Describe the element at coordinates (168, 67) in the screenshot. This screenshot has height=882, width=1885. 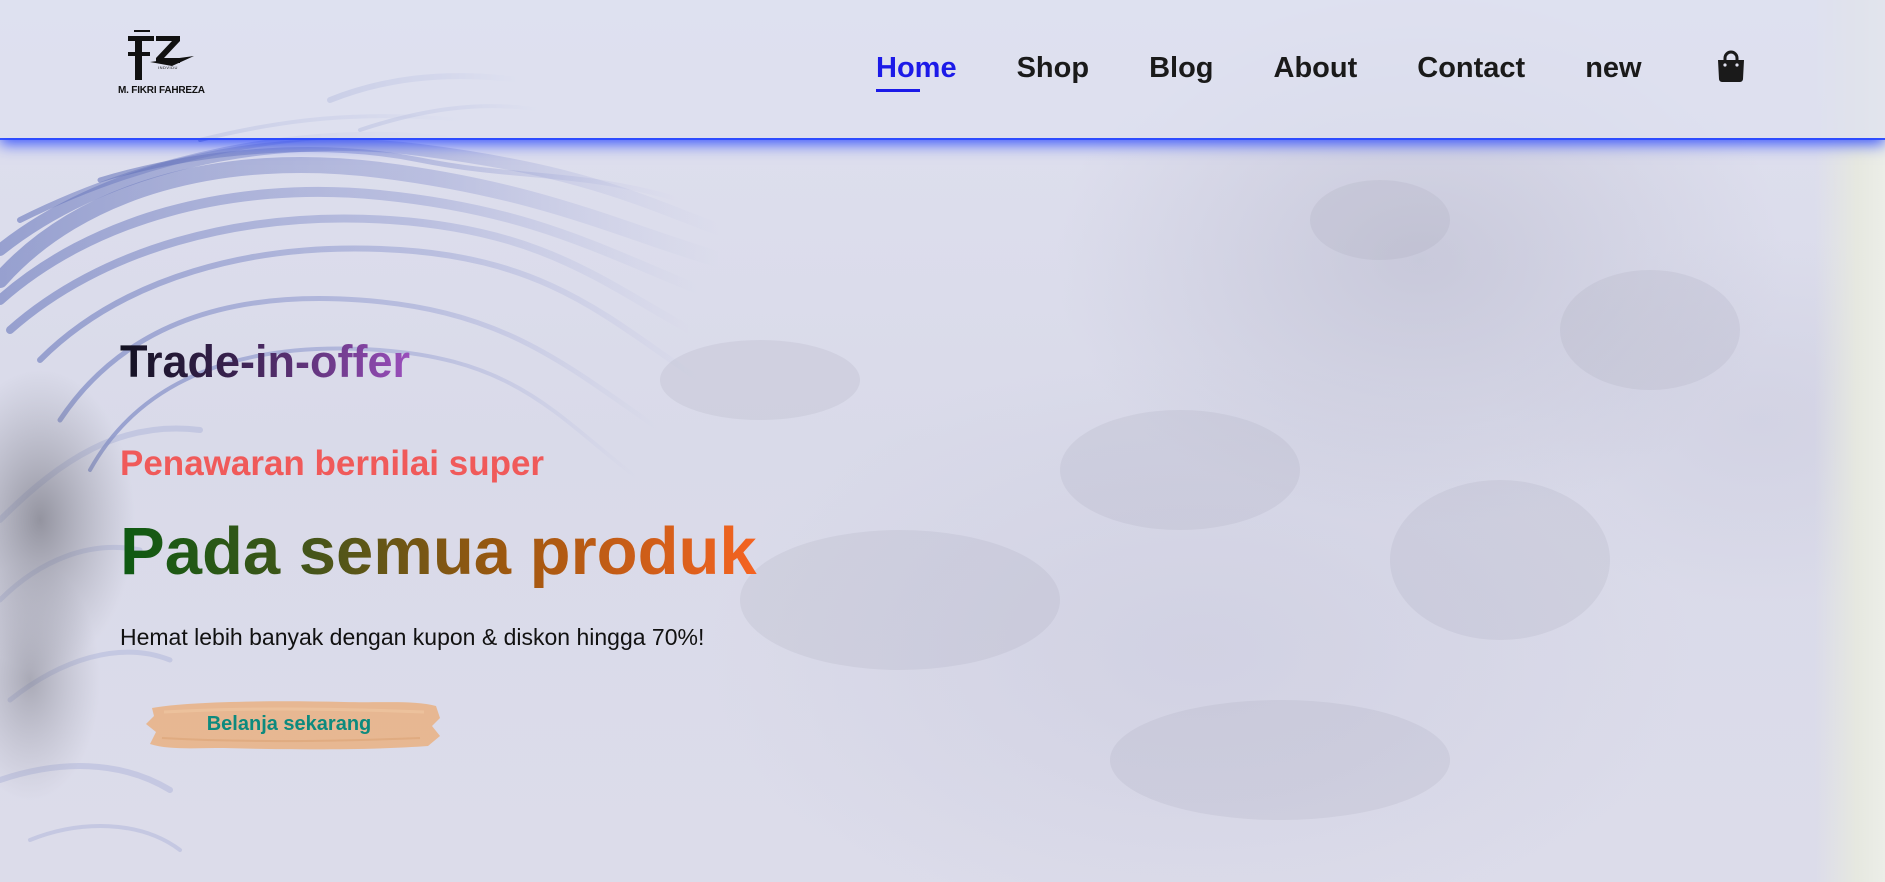
I see `logo-subtext: INDVIDU` at that location.